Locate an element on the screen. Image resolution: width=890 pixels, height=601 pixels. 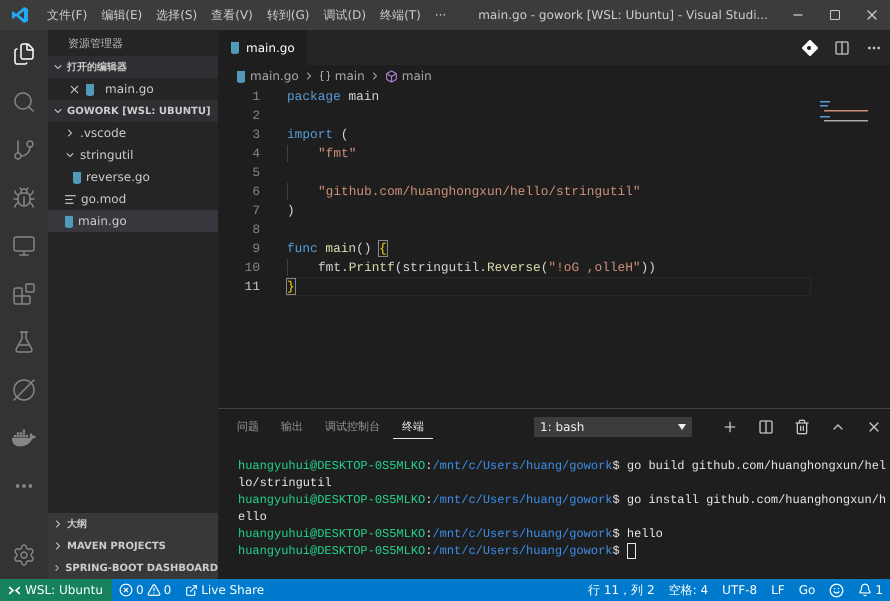
line-number: 11 is located at coordinates (252, 286).